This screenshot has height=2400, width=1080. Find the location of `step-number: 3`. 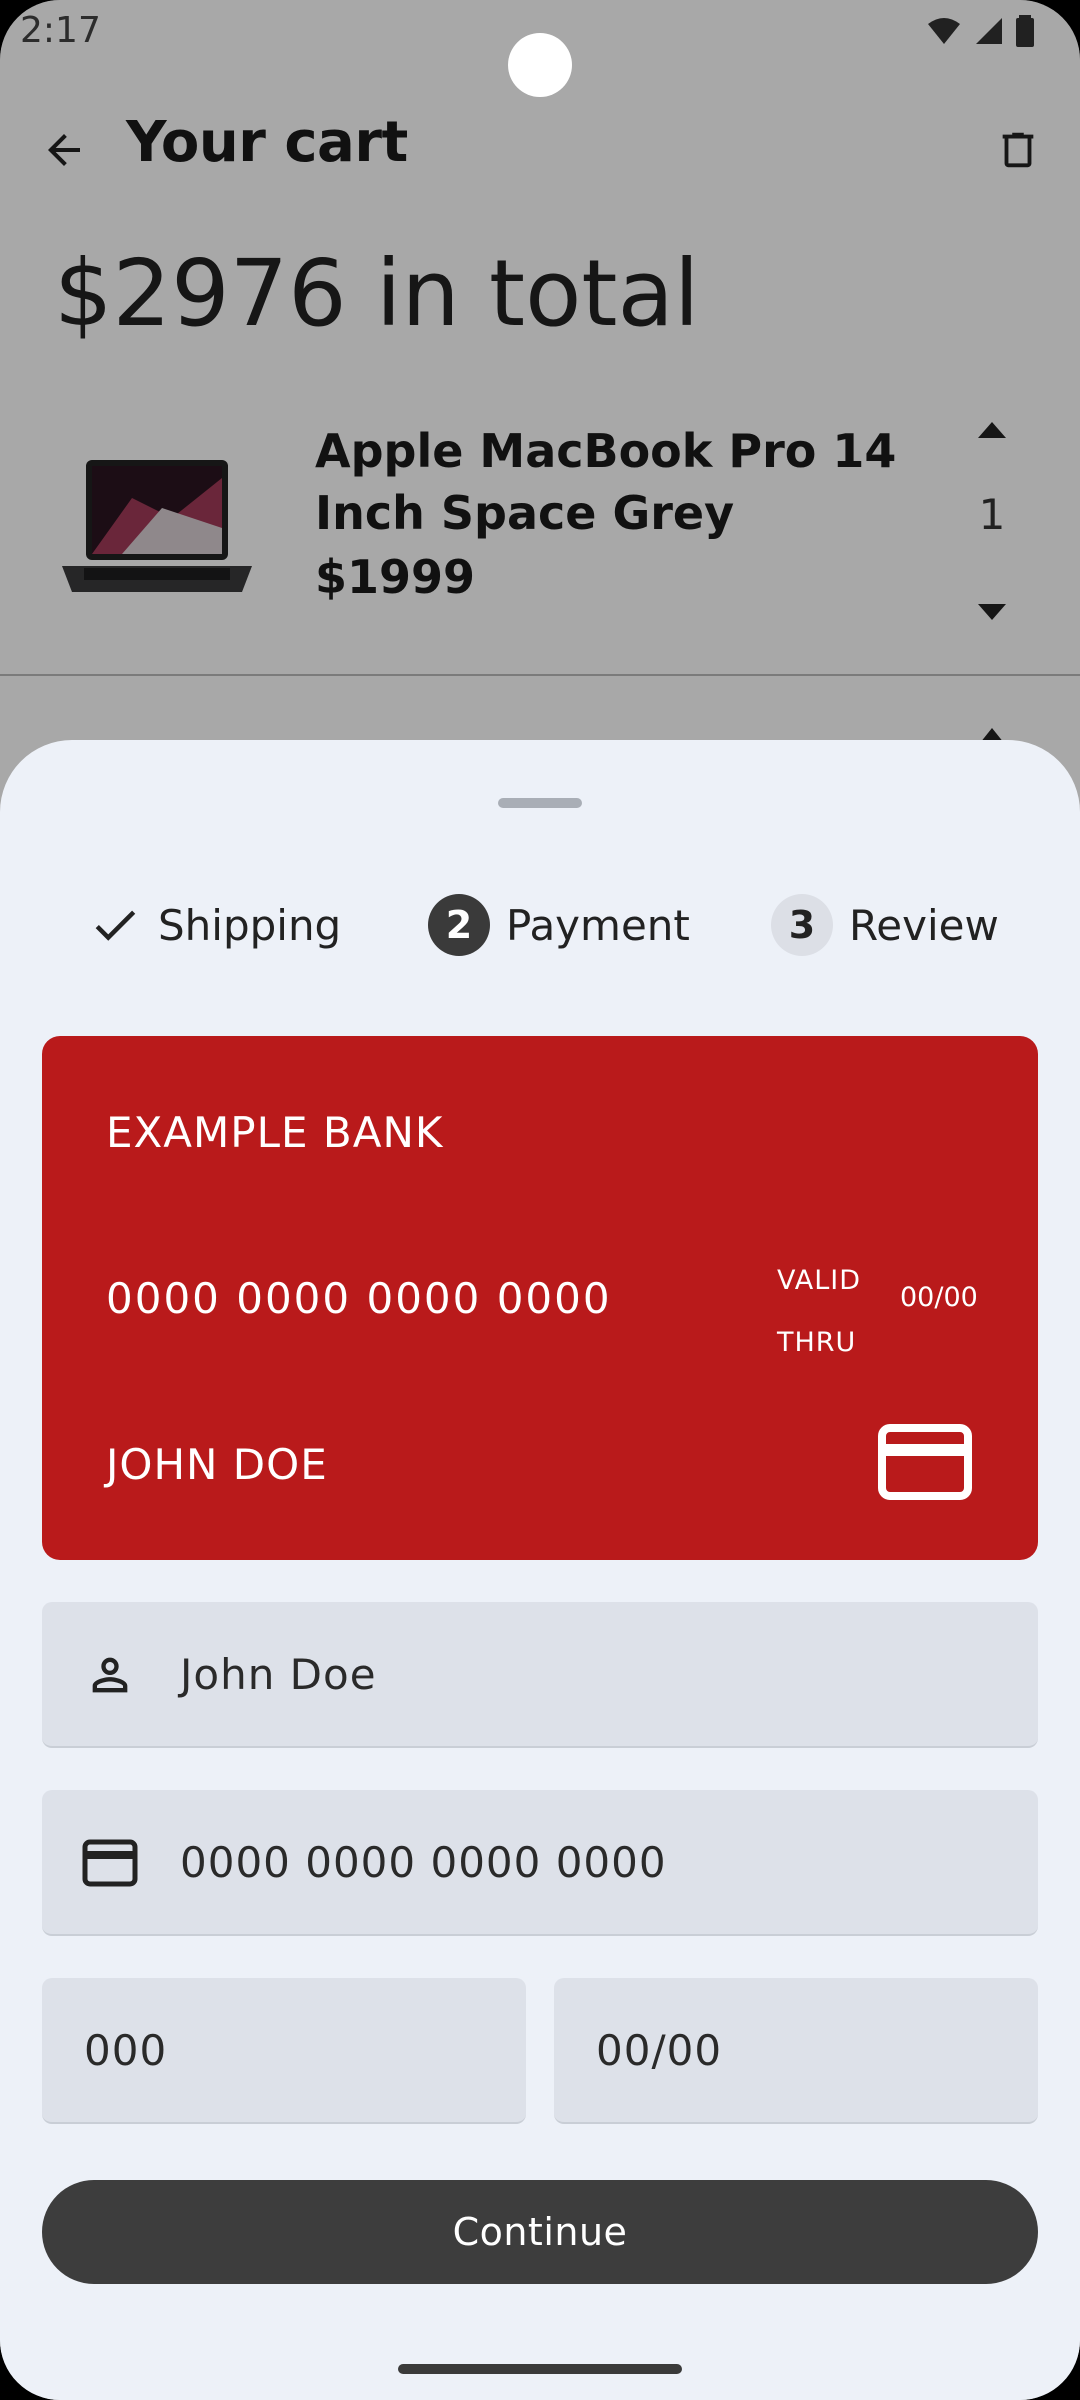

step-number: 3 is located at coordinates (802, 925).